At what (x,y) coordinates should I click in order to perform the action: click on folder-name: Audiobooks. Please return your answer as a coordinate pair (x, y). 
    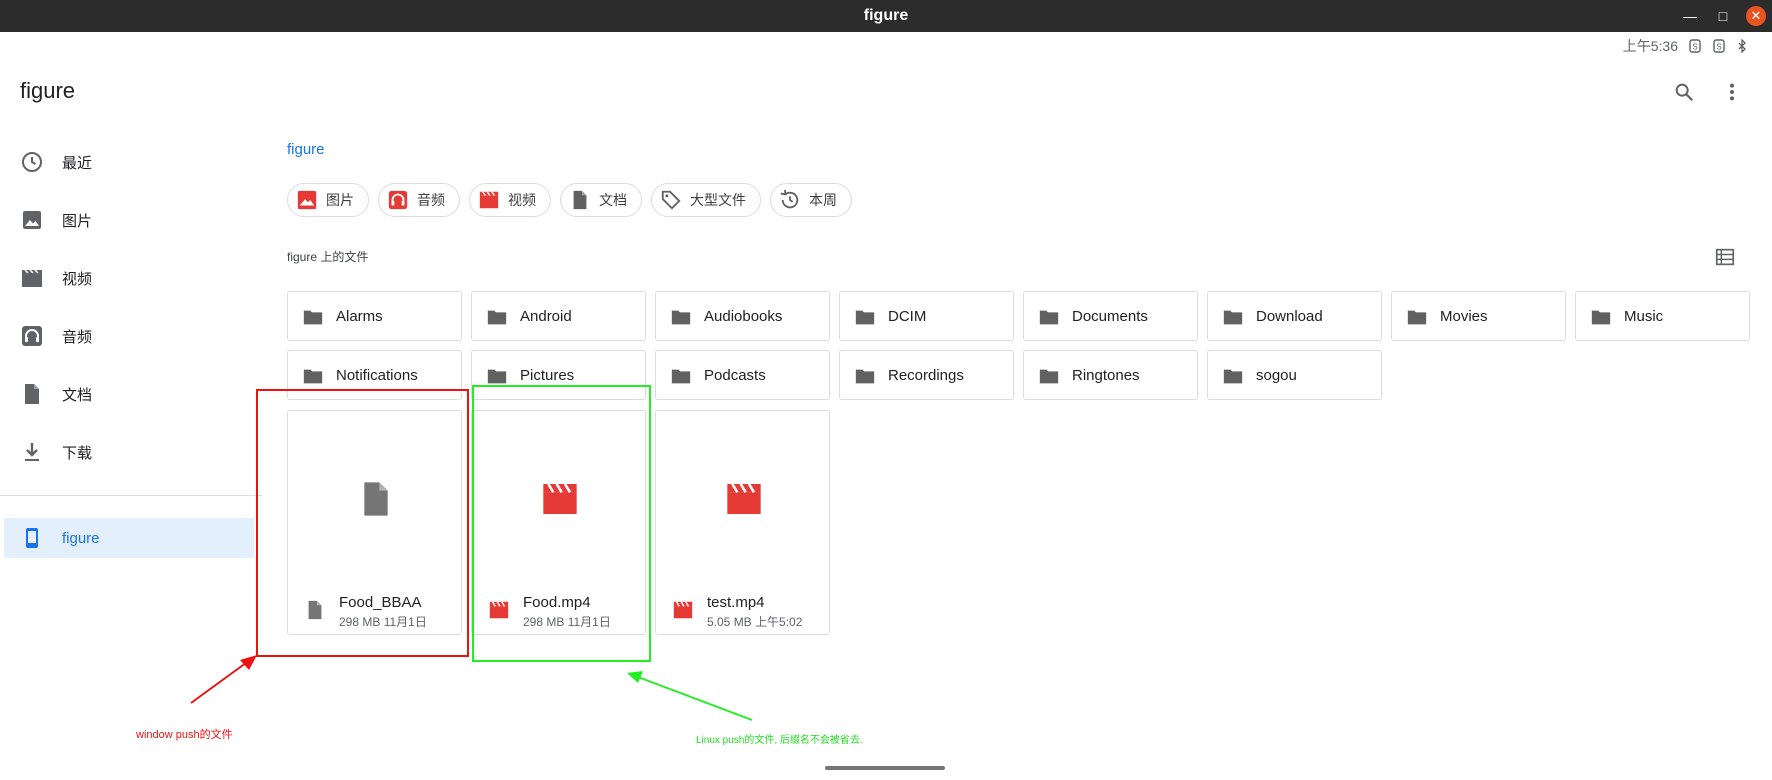
    Looking at the image, I should click on (743, 316).